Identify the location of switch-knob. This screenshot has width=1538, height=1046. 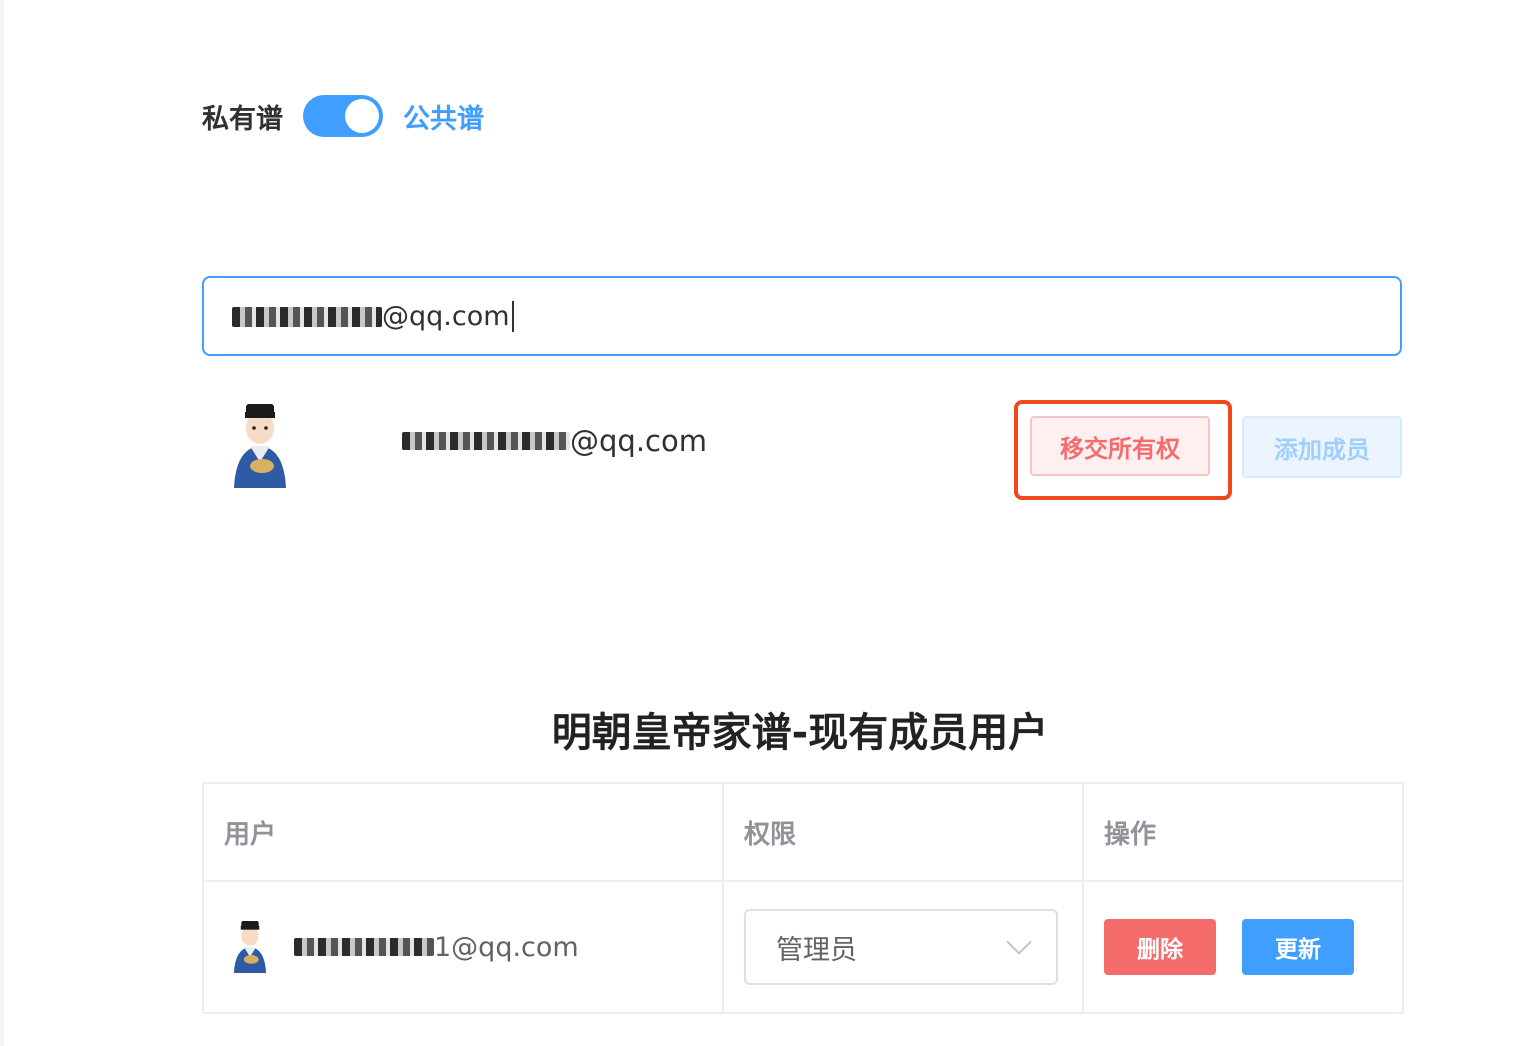
(362, 116).